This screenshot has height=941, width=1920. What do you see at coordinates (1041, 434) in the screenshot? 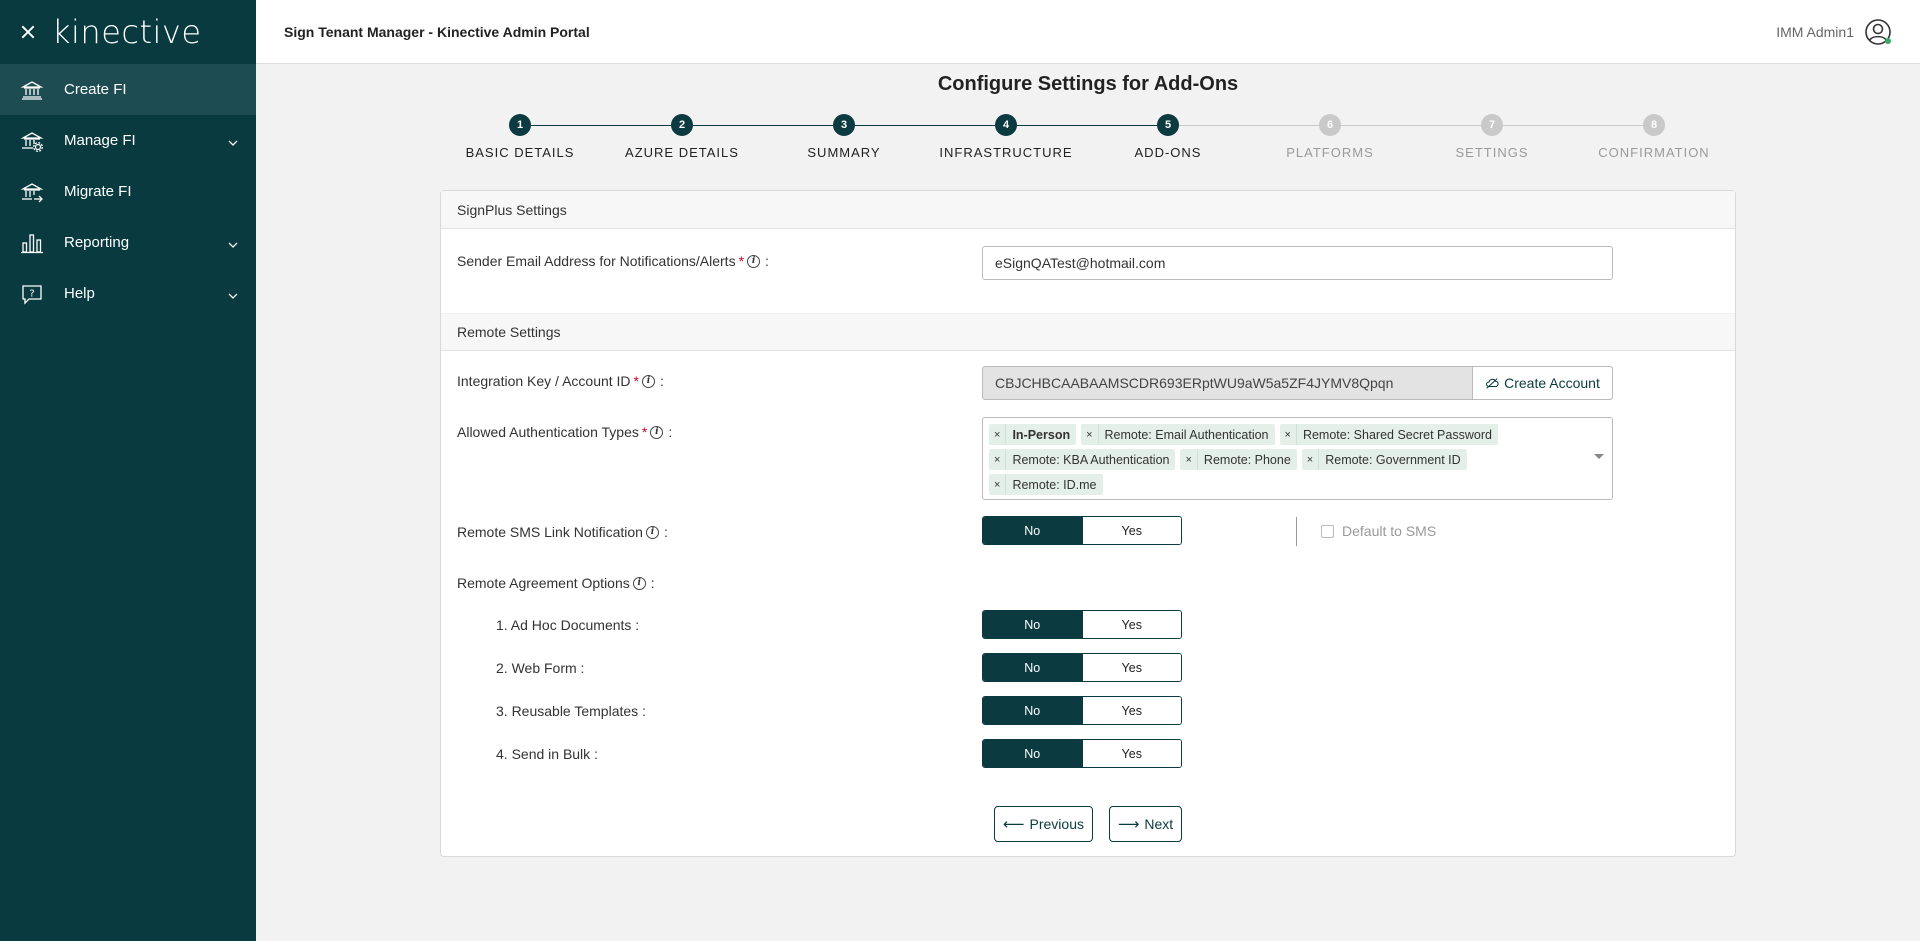
I see `chip-label: In-Person` at bounding box center [1041, 434].